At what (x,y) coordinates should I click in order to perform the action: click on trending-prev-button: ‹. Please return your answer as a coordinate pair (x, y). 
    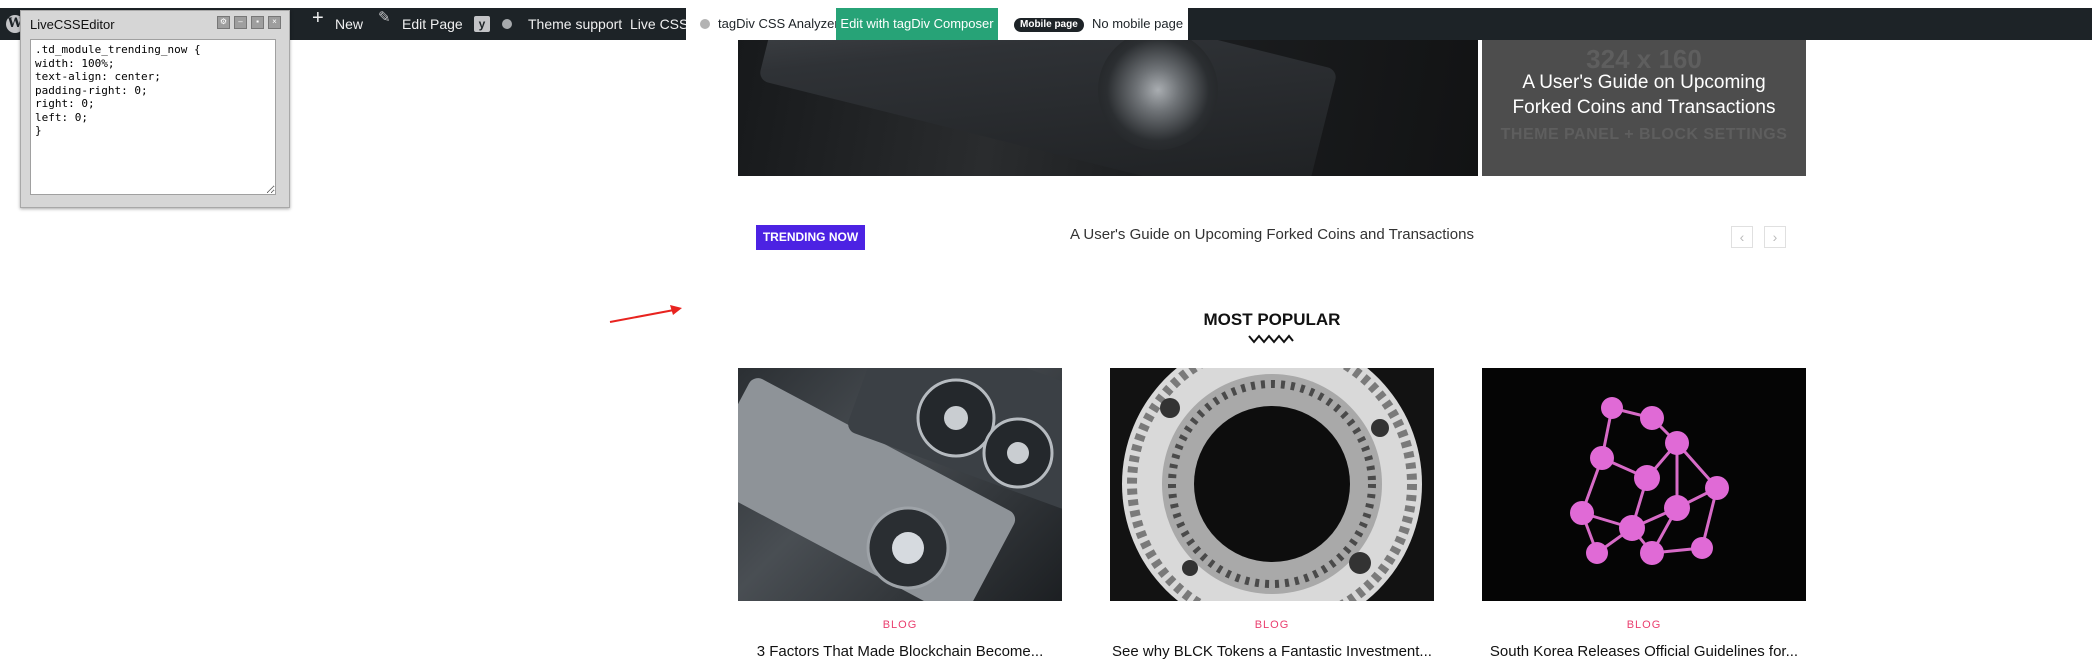
    Looking at the image, I should click on (1742, 237).